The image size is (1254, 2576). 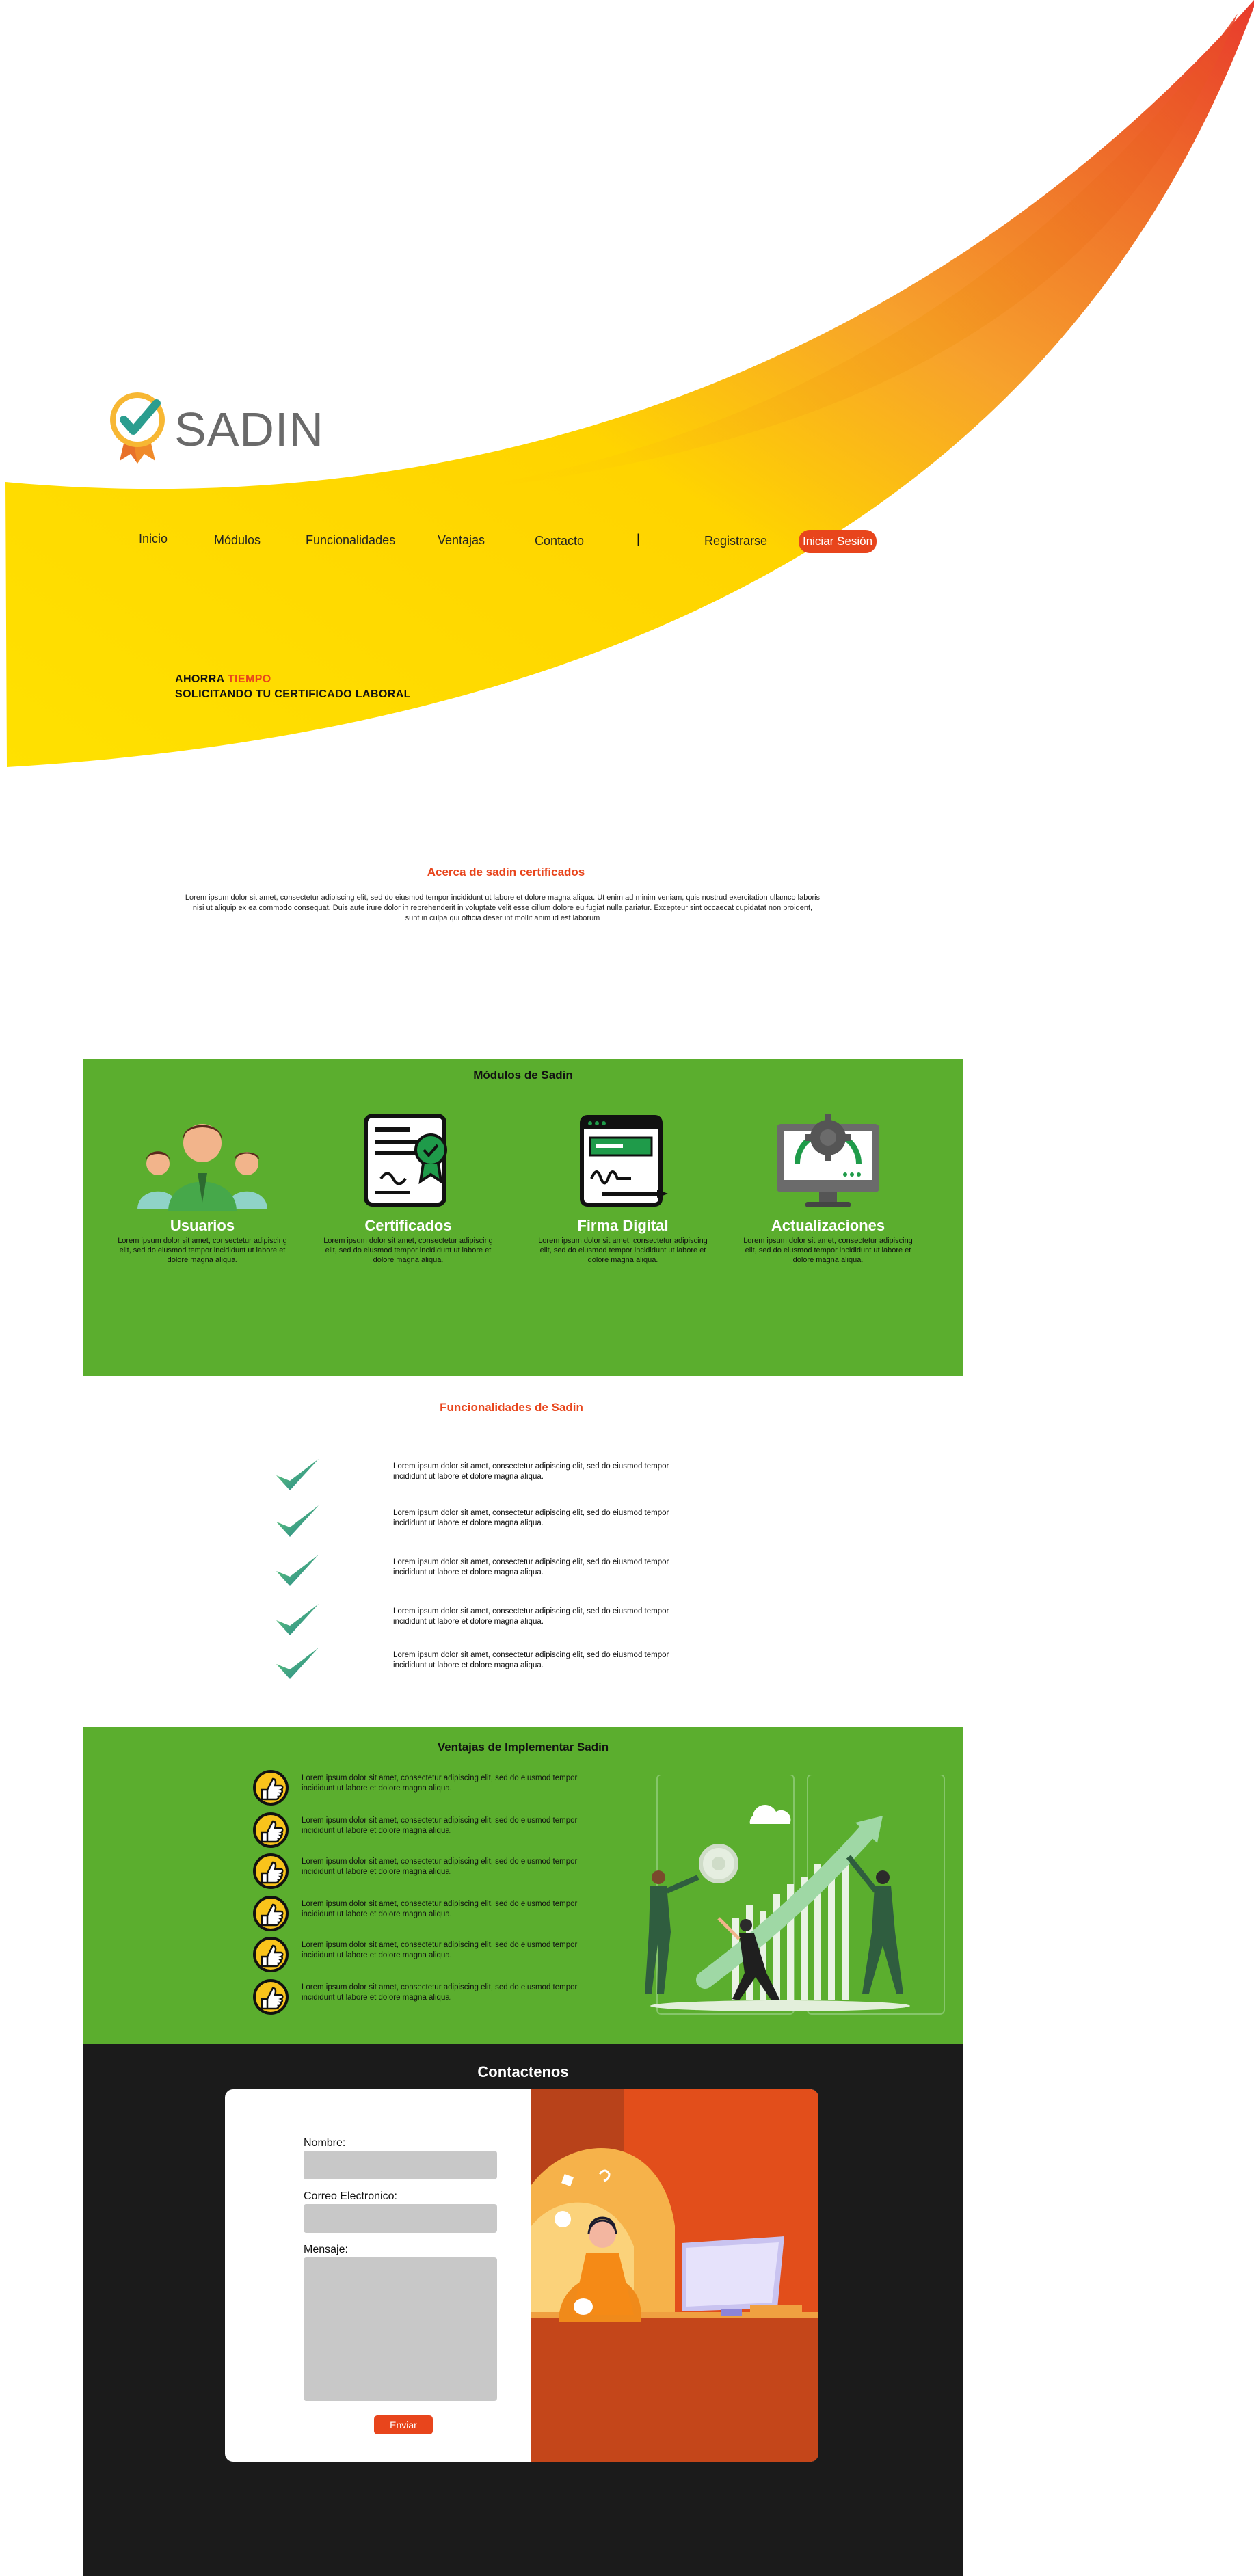 What do you see at coordinates (461, 540) in the screenshot?
I see `nav-ventajas: Ventajas` at bounding box center [461, 540].